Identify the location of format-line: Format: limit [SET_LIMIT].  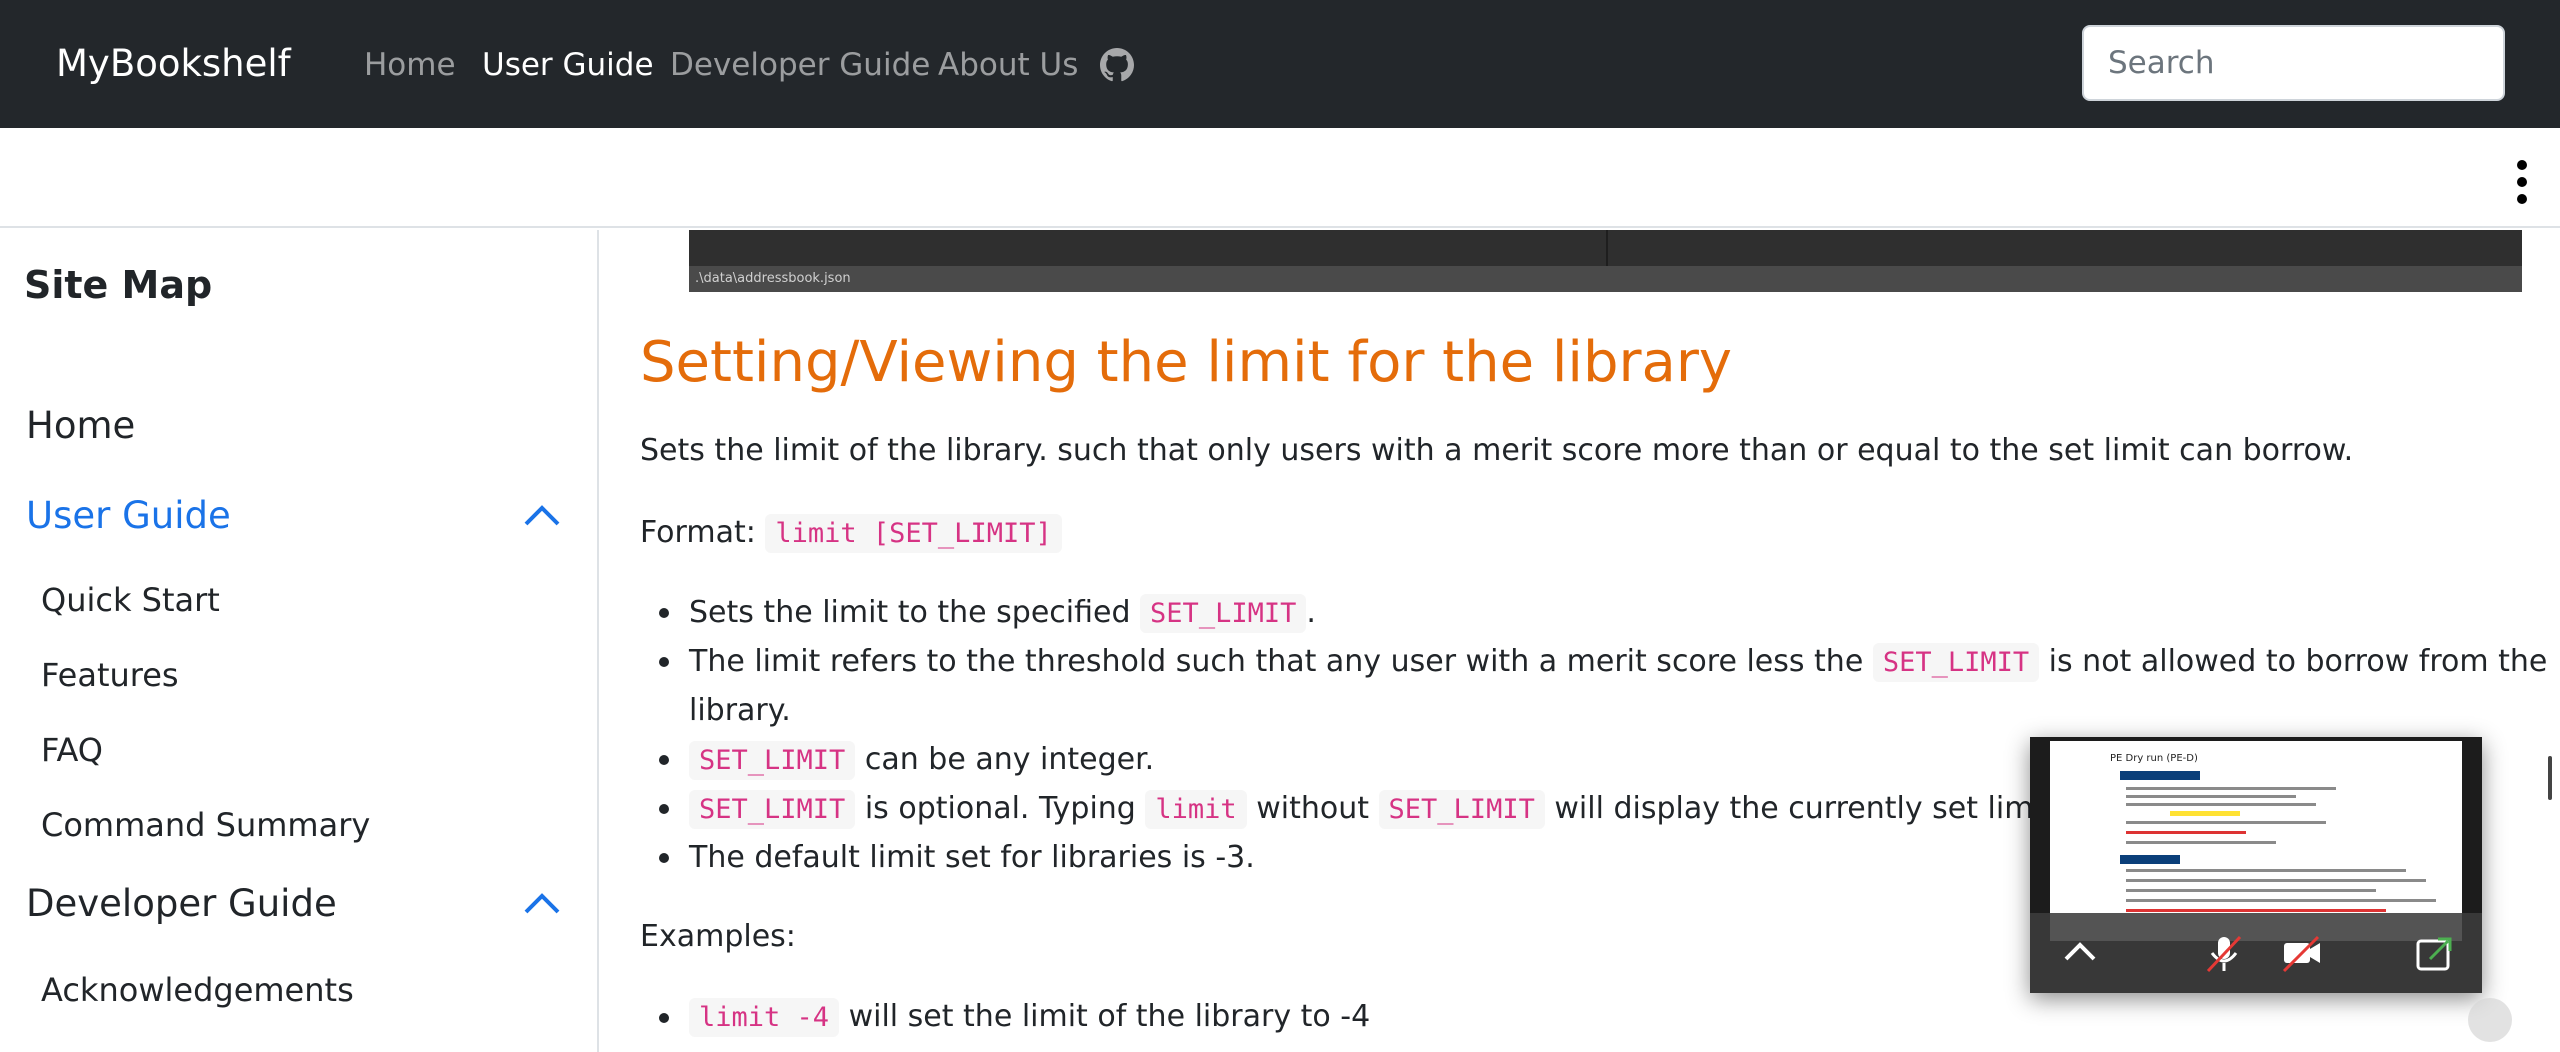
(851, 533).